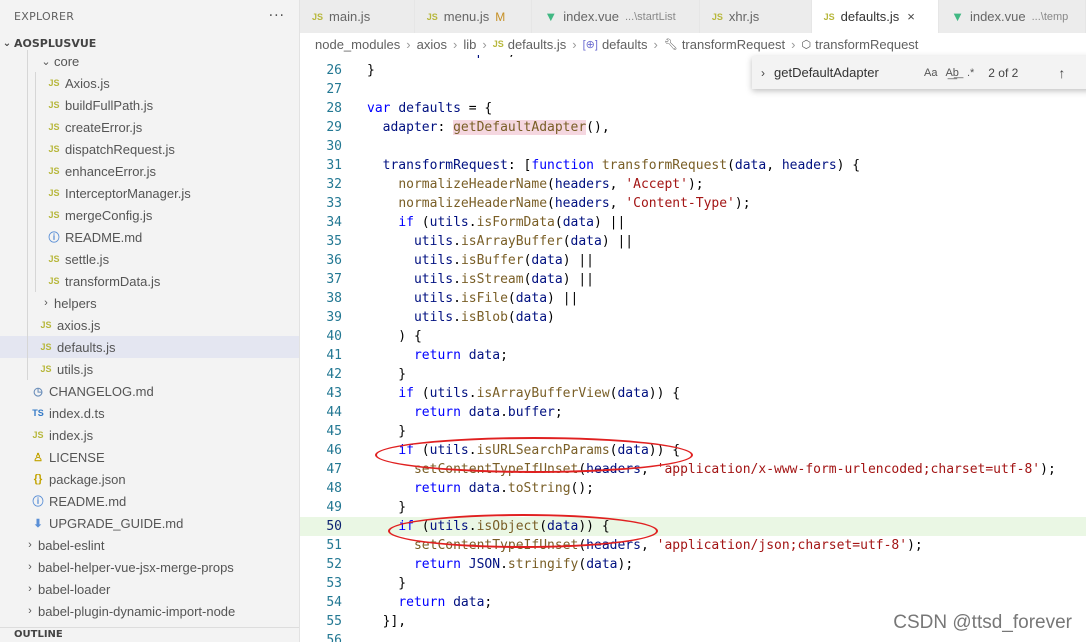 The image size is (1086, 642). I want to click on tree-file: ◷ CHANGELOG.md, so click(149, 391).